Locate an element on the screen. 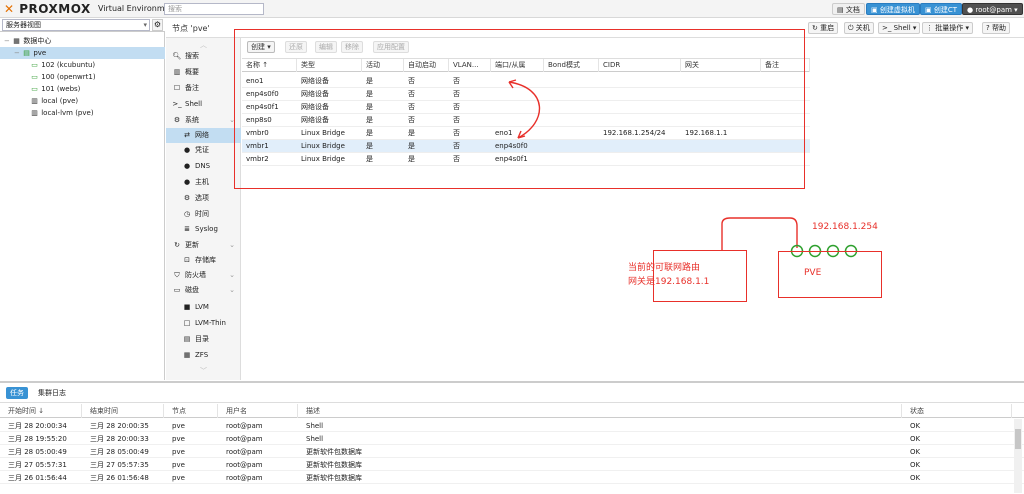 This screenshot has width=1024, height=494. task-scrollbar is located at coordinates (1018, 456).